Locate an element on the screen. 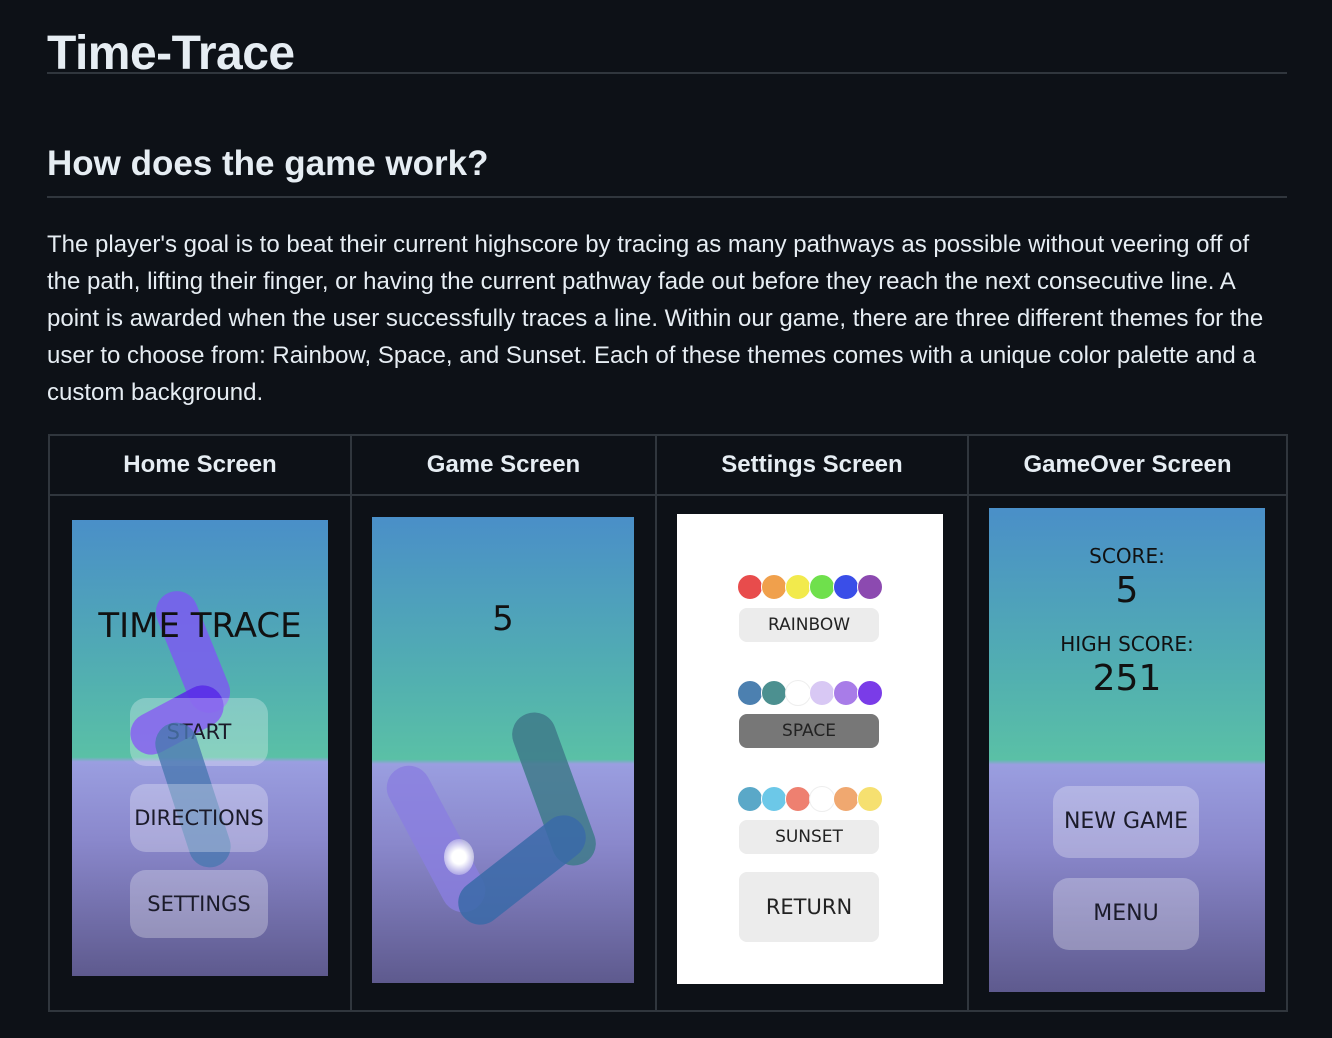  gameover-screen-image: SCORE: 5 HIGH SCORE: 251 NEW GAME MENU is located at coordinates (1127, 750).